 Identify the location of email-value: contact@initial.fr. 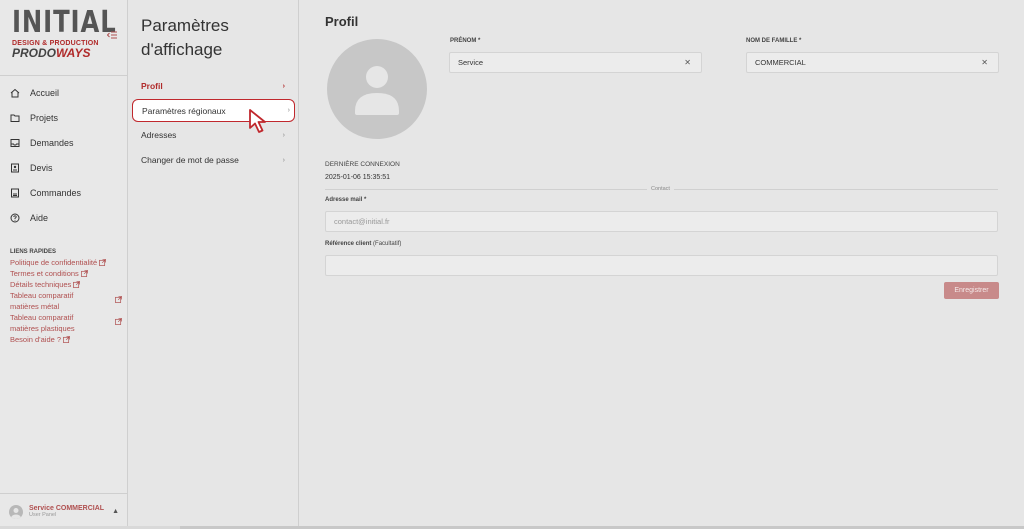
(362, 221).